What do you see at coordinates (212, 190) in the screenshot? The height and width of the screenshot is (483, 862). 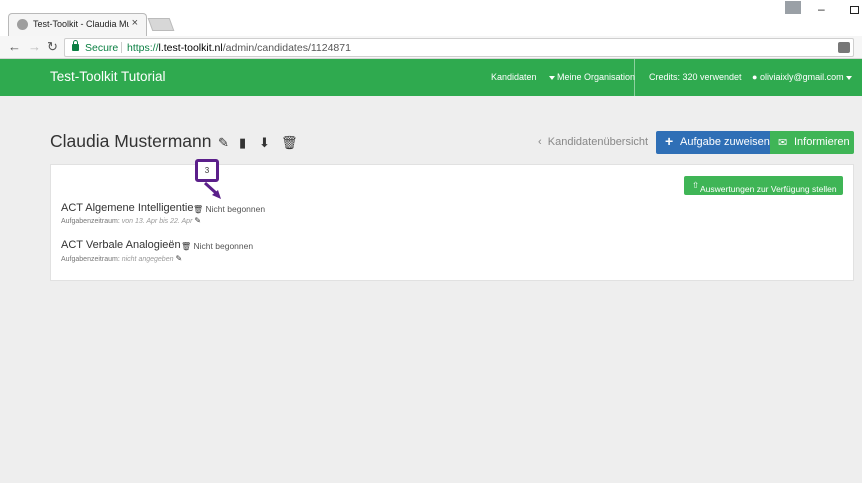 I see `annotation-arrow-icon` at bounding box center [212, 190].